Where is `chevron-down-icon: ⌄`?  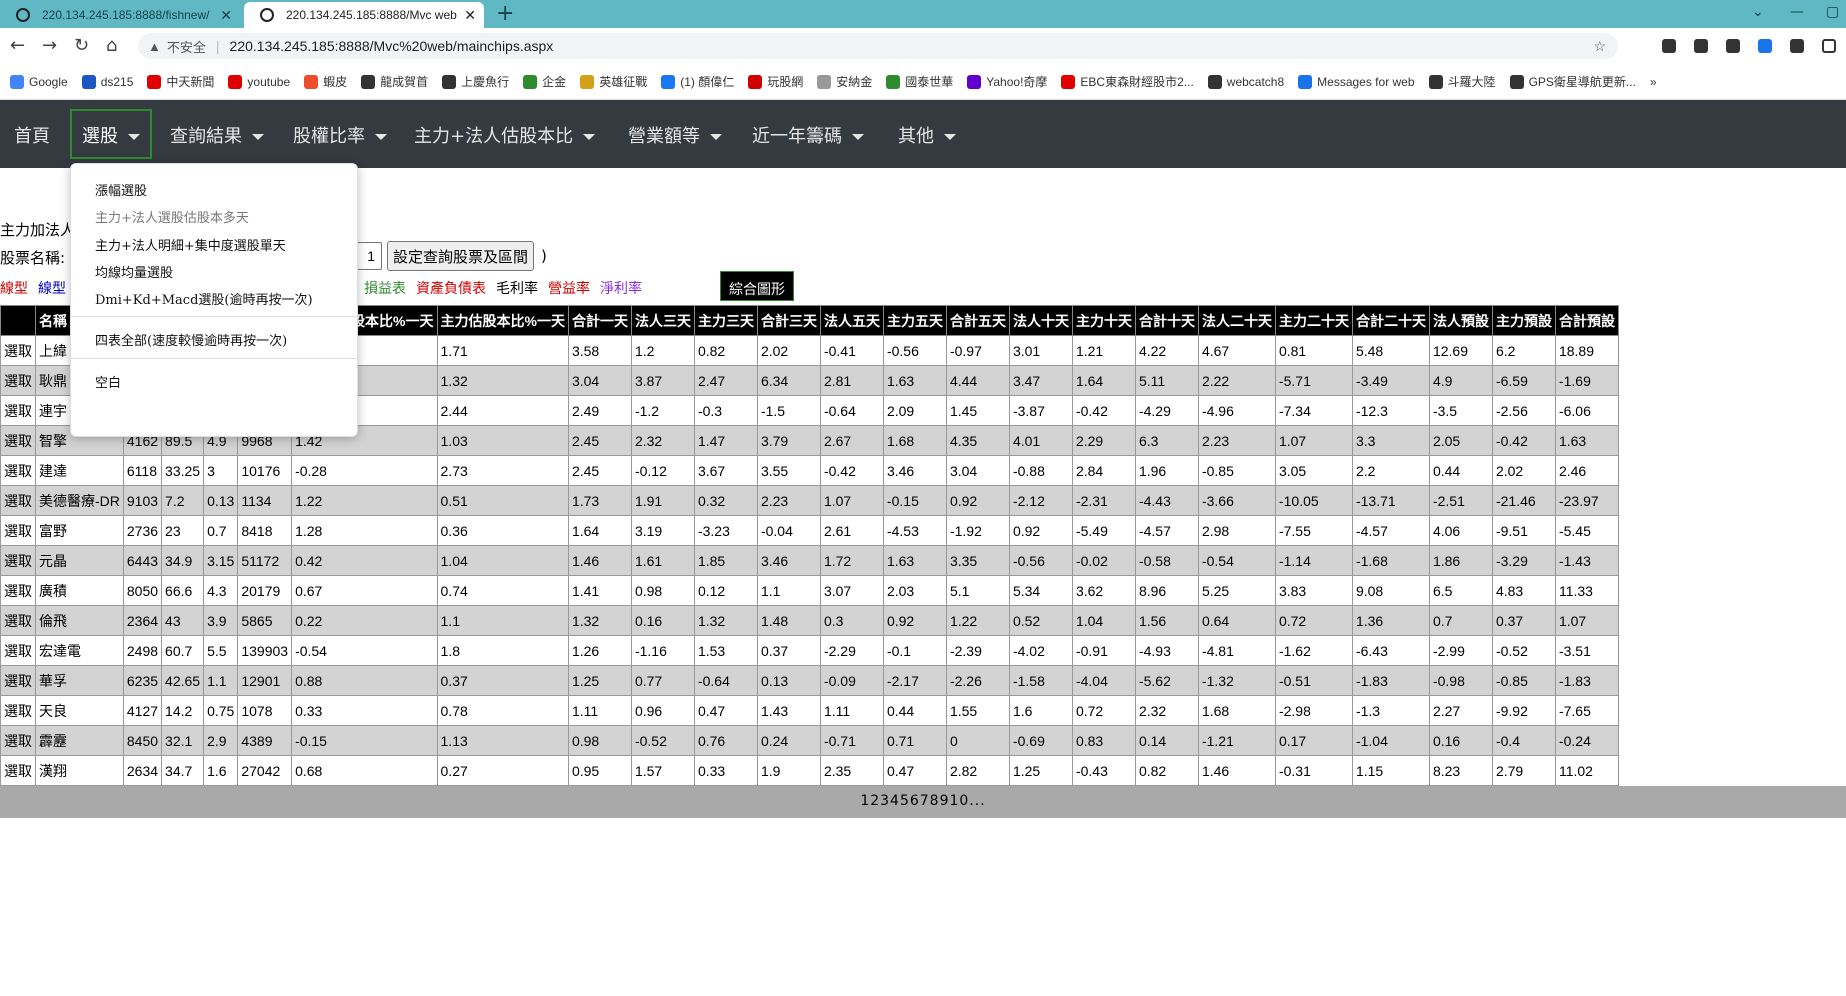 chevron-down-icon: ⌄ is located at coordinates (1758, 12).